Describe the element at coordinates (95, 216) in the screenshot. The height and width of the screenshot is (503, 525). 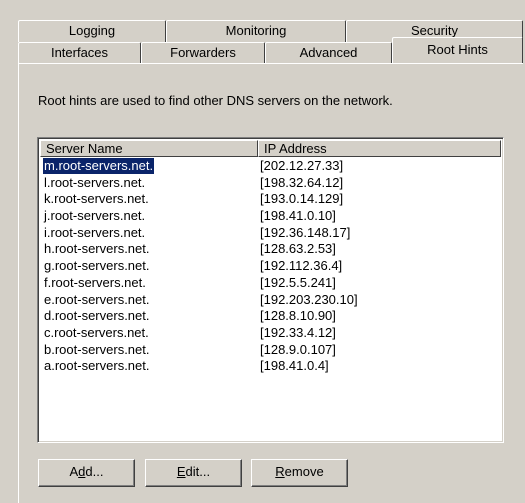
I see `server-name-cell: j.root-servers.net.` at that location.